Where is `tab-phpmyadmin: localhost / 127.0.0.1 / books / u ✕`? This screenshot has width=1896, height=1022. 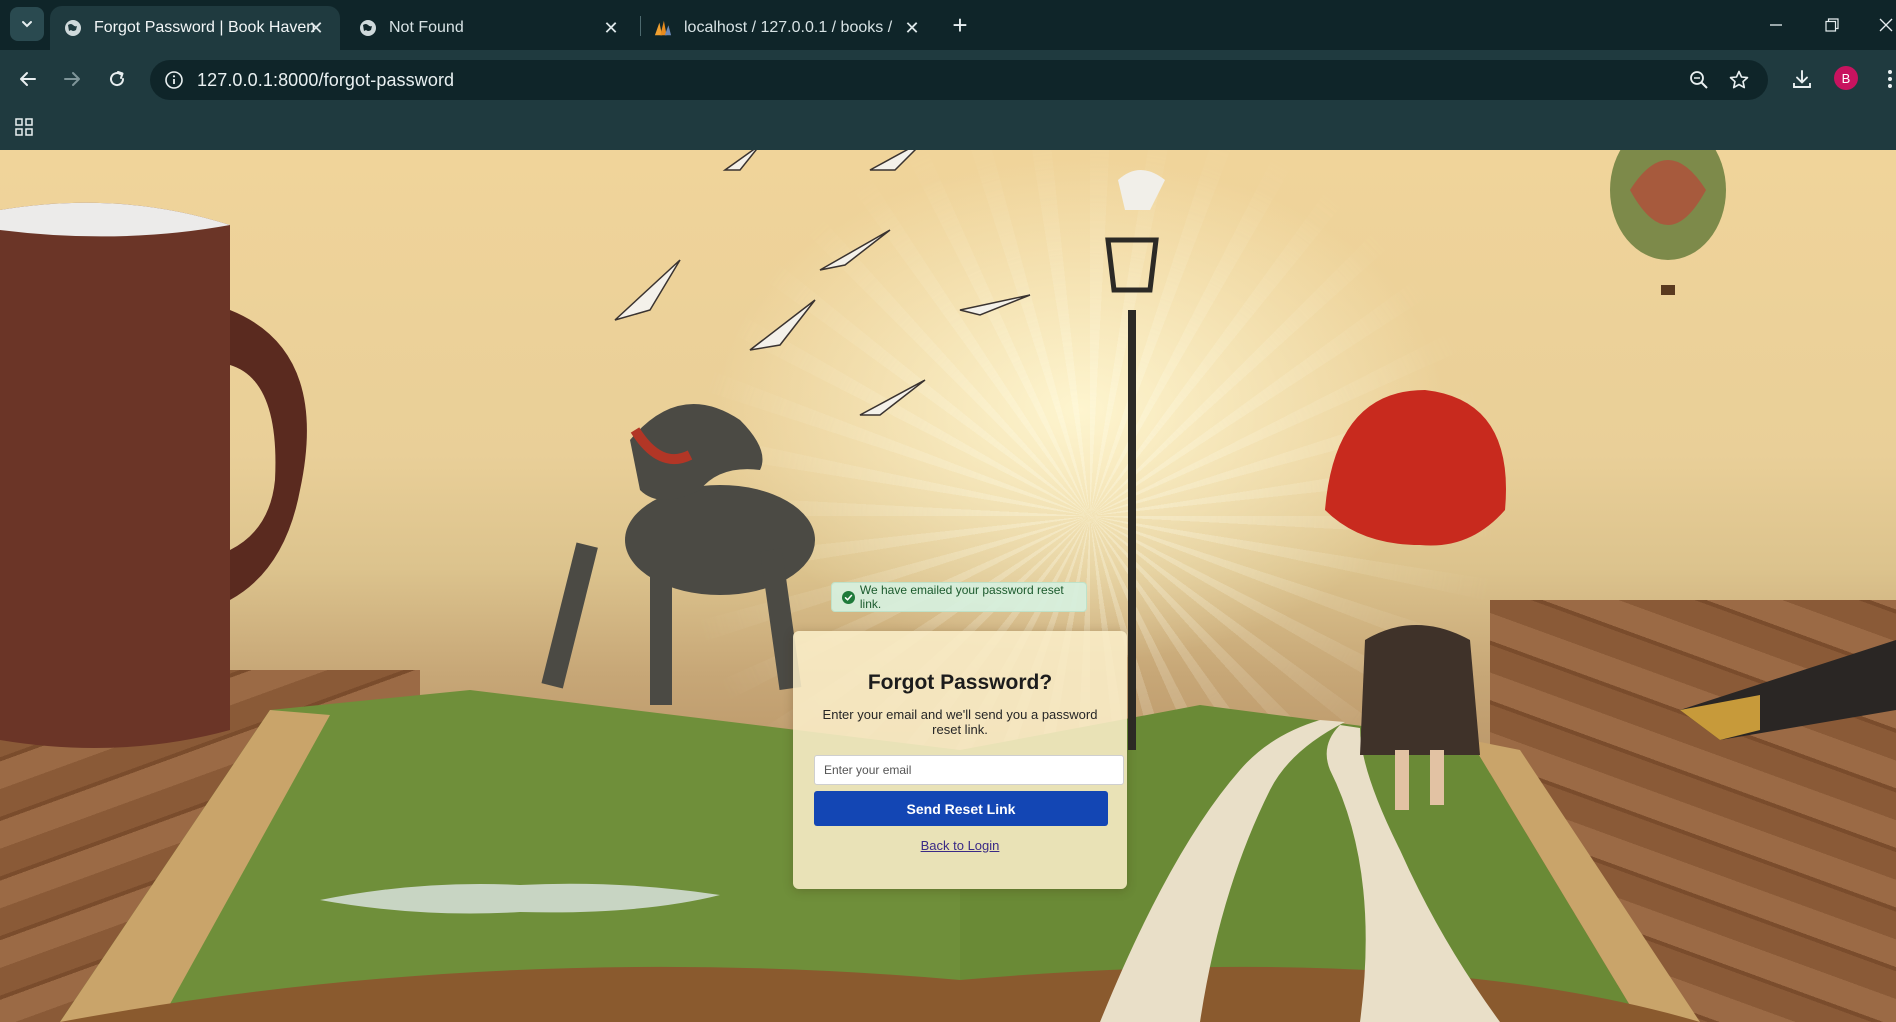
tab-phpmyadmin: localhost / 127.0.0.1 / books / u ✕ is located at coordinates (788, 28).